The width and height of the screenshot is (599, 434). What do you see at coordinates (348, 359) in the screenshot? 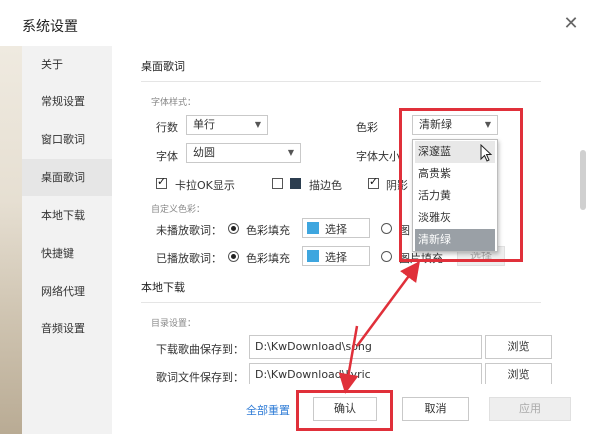
I see `arrow-to-confirm` at bounding box center [348, 359].